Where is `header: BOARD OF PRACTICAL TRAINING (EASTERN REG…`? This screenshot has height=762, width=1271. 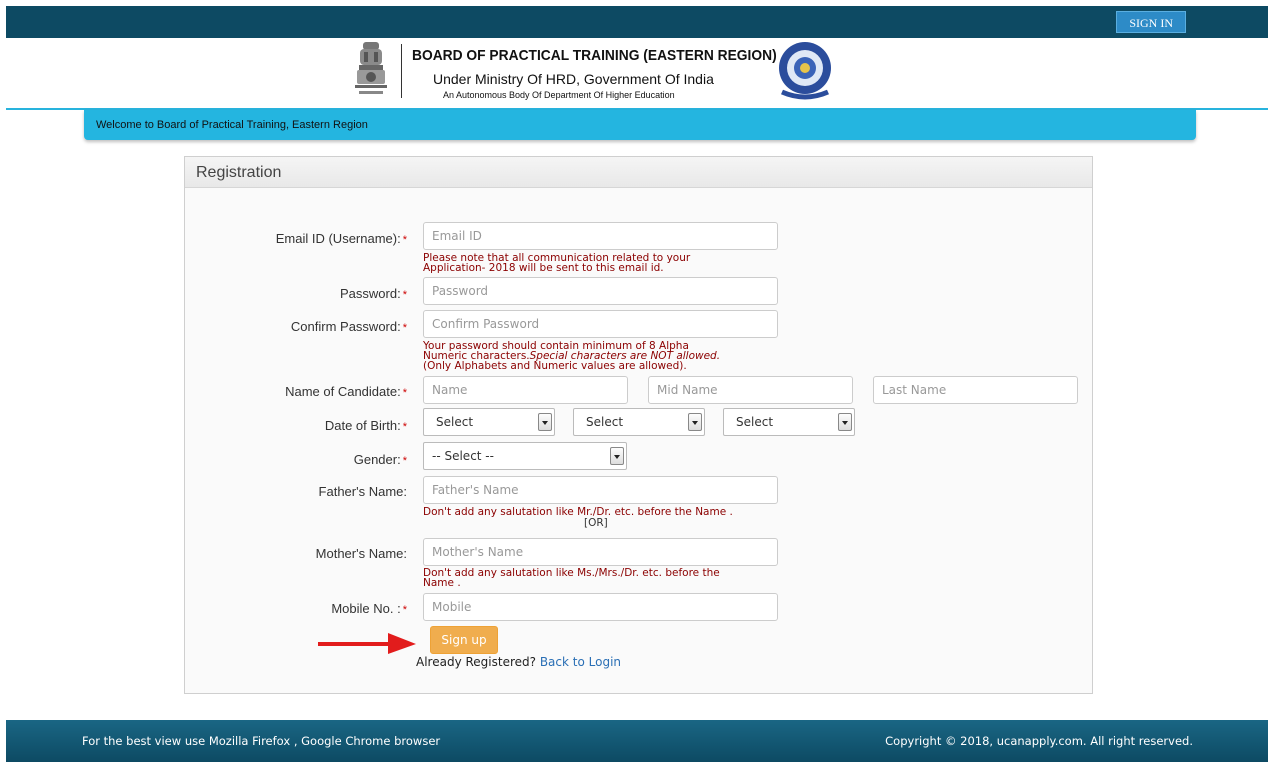
header: BOARD OF PRACTICAL TRAINING (EASTERN REG… is located at coordinates (635, 73).